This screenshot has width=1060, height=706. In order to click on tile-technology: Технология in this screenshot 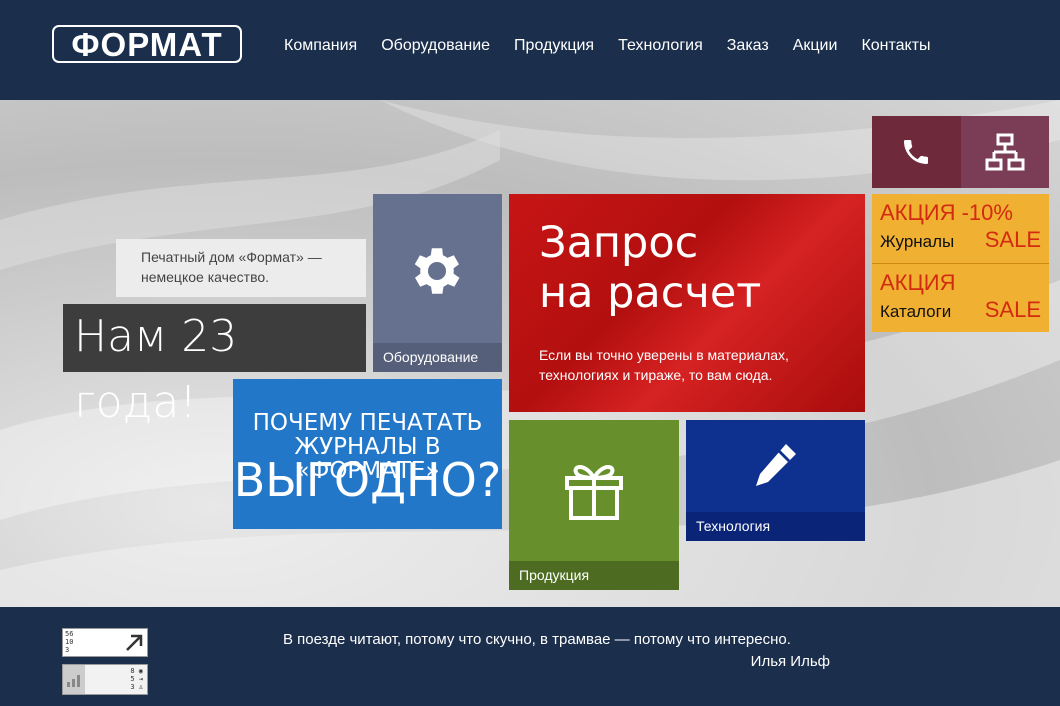, I will do `click(775, 480)`.